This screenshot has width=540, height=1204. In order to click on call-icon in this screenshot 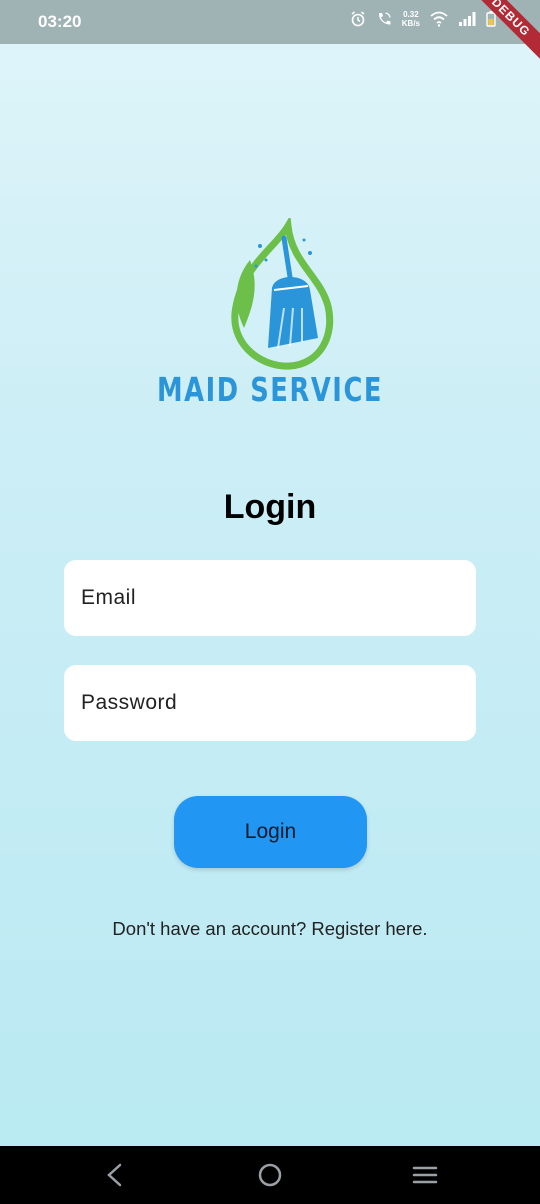, I will do `click(384, 18)`.